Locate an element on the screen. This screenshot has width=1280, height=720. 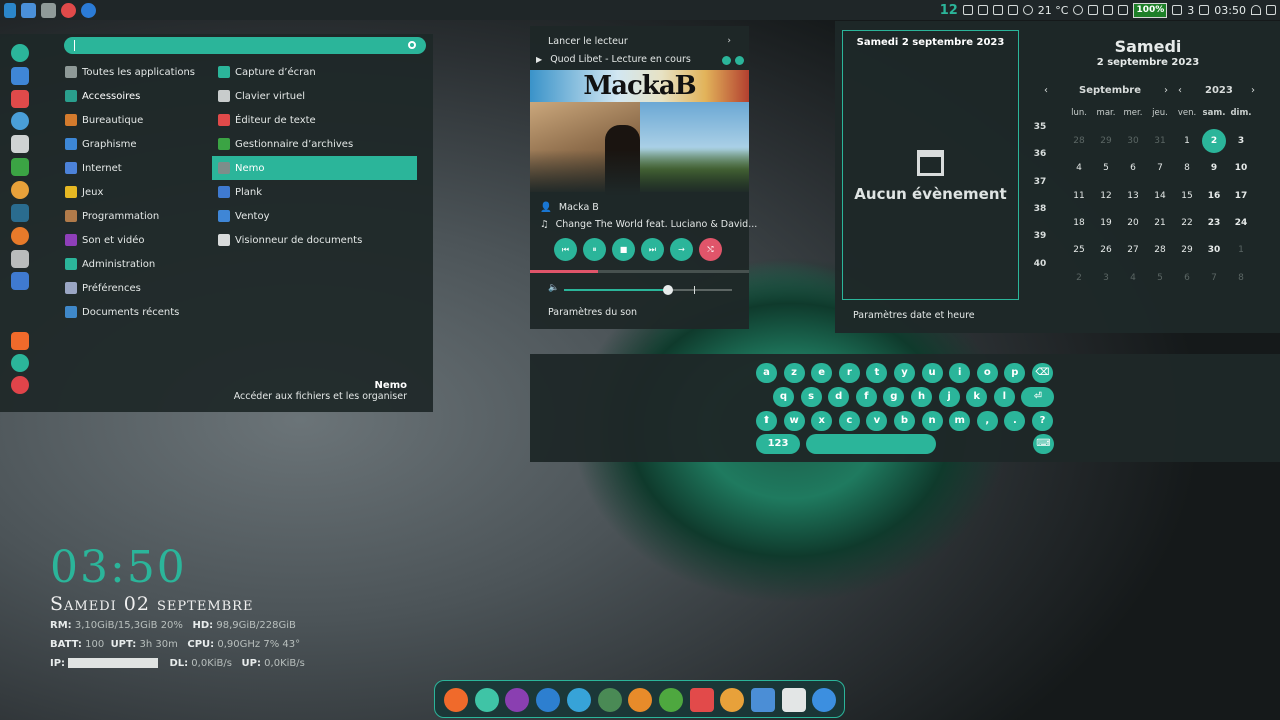
calendar-day: 8 is located at coordinates (1241, 278).